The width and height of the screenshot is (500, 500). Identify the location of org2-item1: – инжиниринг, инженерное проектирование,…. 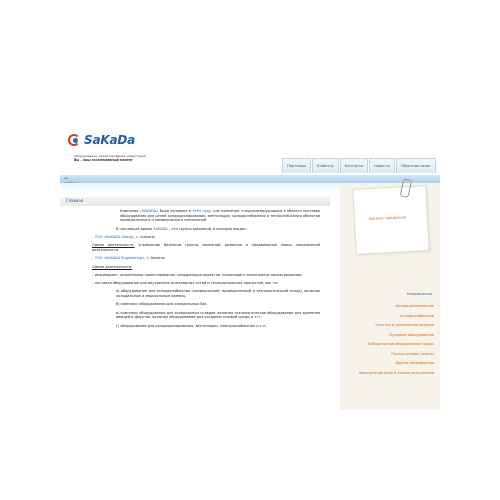
(197, 274).